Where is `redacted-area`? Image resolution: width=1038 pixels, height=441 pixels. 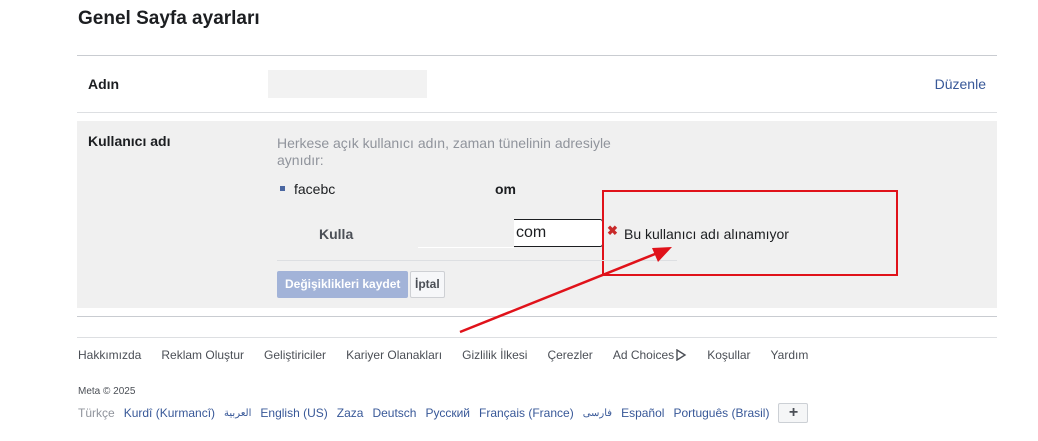
redacted-area is located at coordinates (466, 233).